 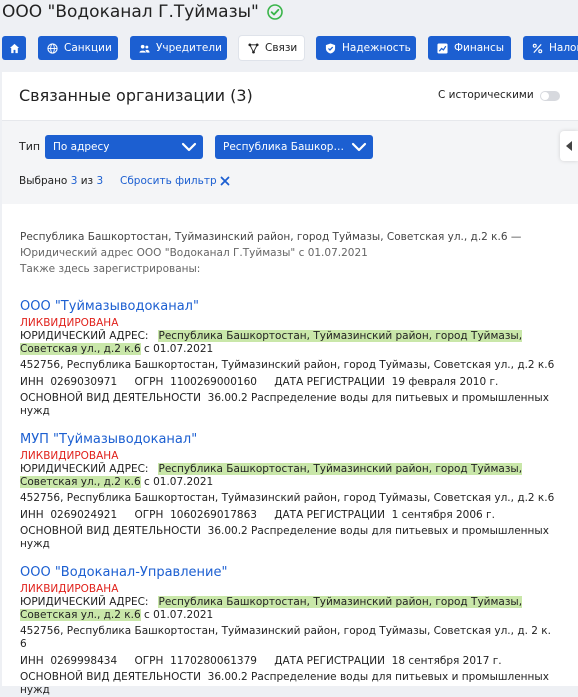 What do you see at coordinates (563, 48) in the screenshot?
I see `nav-label: Налоги` at bounding box center [563, 48].